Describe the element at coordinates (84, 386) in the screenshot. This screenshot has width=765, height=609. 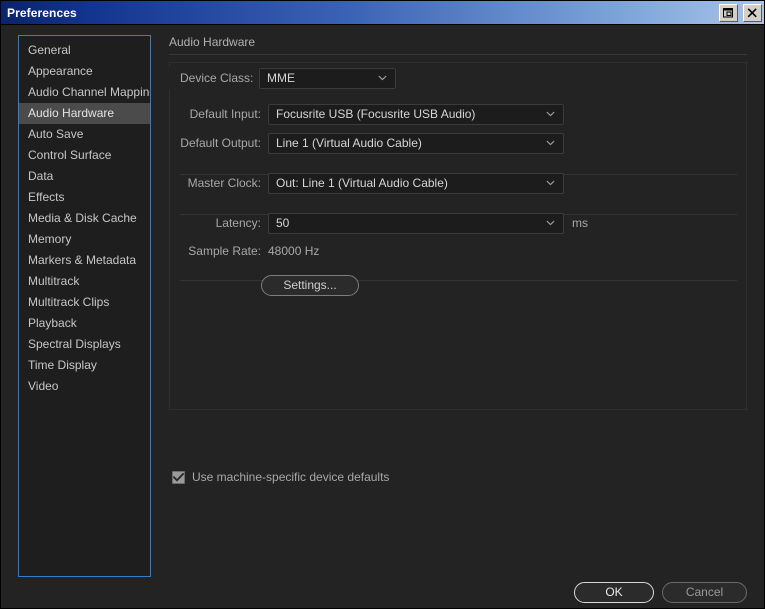
I see `sidebar-item-video: Video` at that location.